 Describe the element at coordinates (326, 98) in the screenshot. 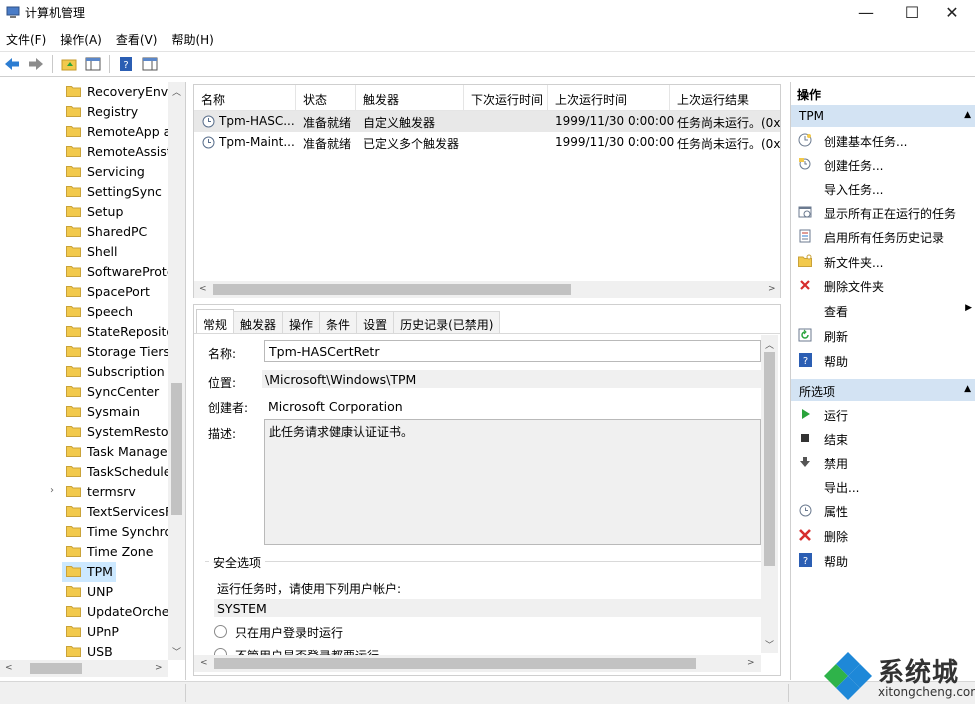

I see `column-header-status: 状态` at that location.